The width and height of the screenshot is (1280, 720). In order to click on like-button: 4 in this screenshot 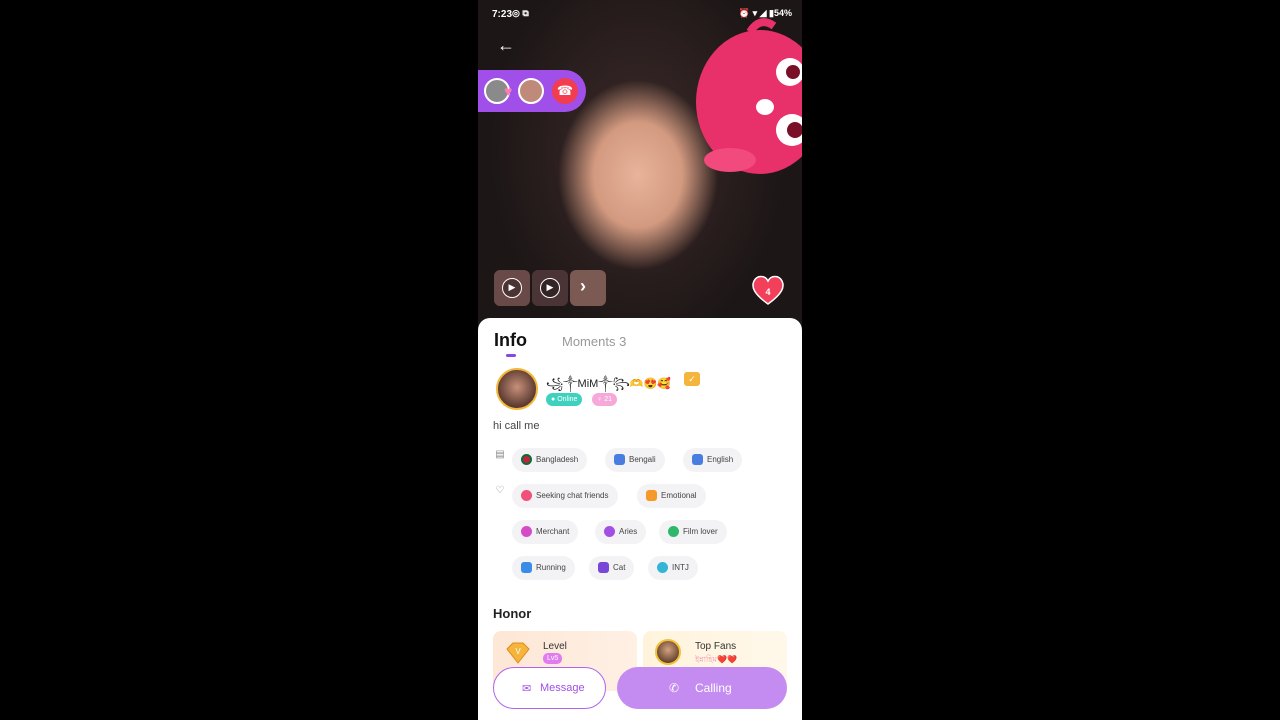, I will do `click(768, 290)`.